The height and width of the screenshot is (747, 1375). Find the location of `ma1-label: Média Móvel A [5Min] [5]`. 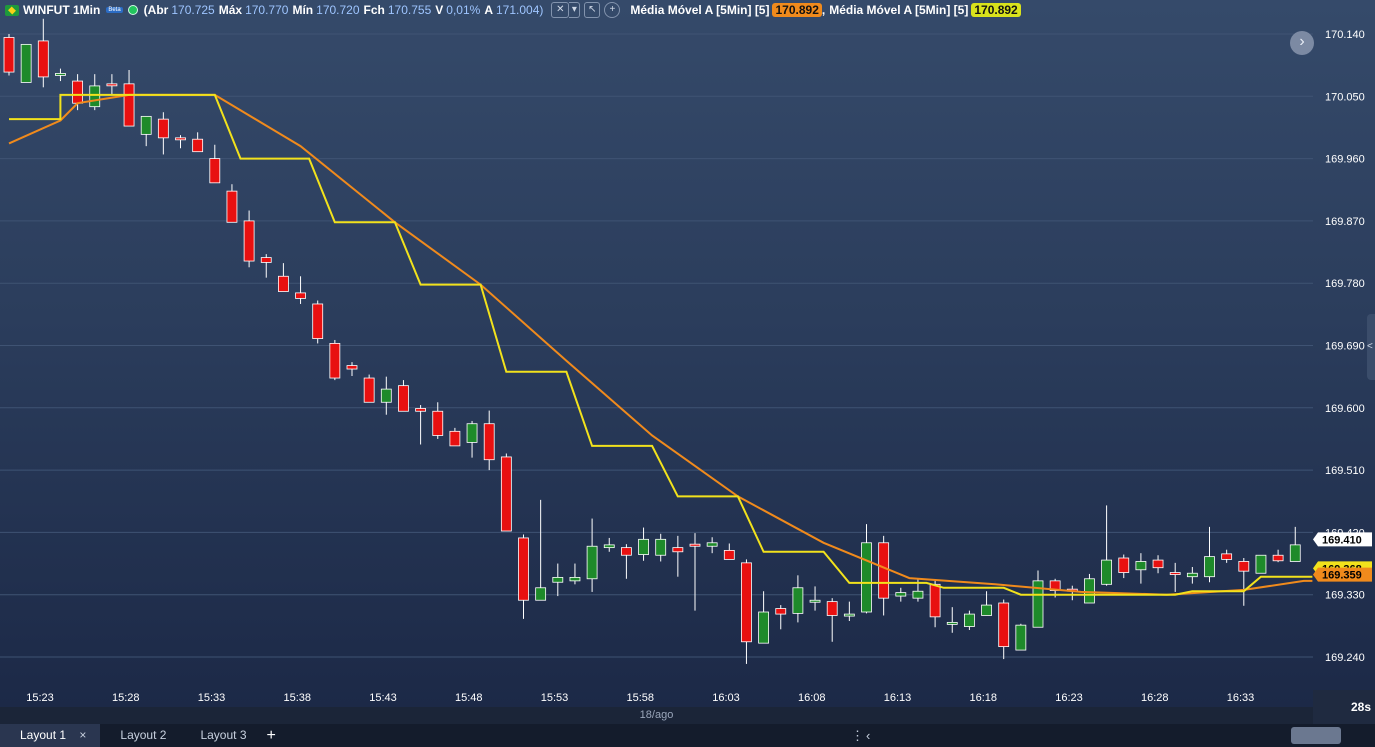

ma1-label: Média Móvel A [5Min] [5] is located at coordinates (699, 10).